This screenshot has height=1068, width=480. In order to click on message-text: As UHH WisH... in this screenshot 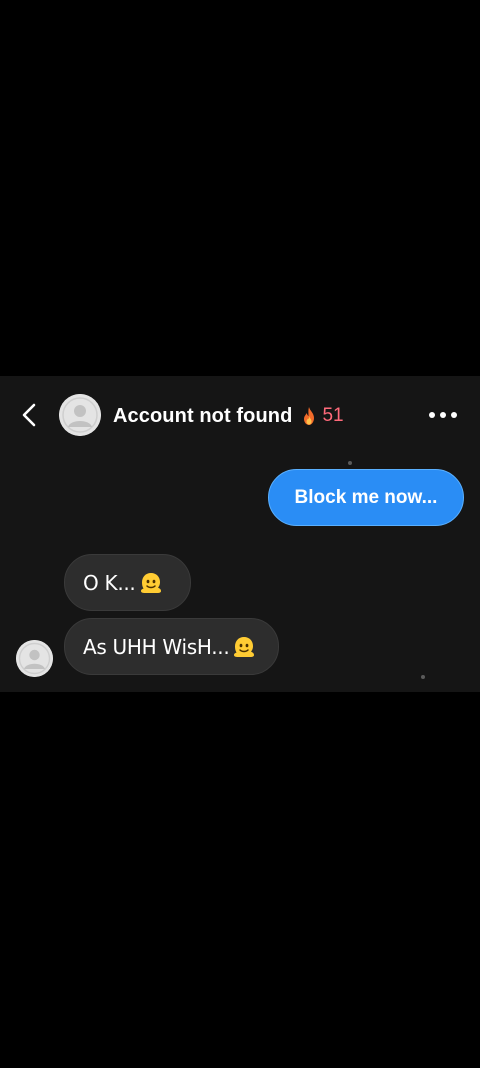, I will do `click(156, 646)`.